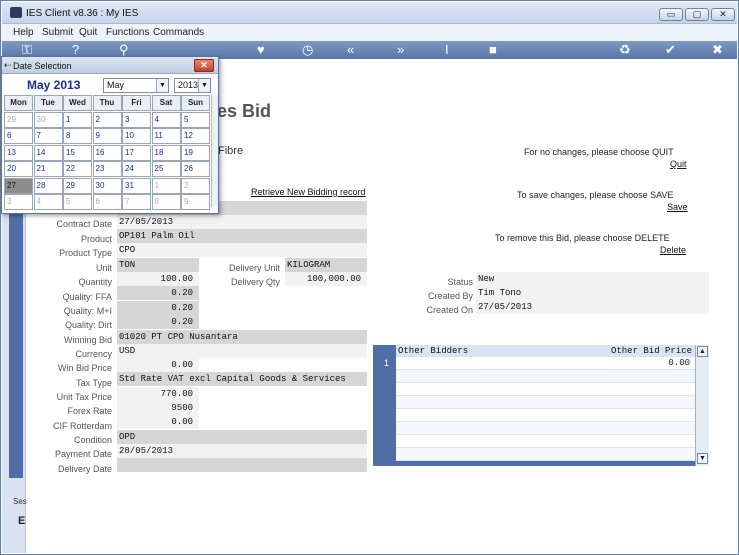 The width and height of the screenshot is (739, 555). I want to click on quit-link: Quit, so click(678, 164).